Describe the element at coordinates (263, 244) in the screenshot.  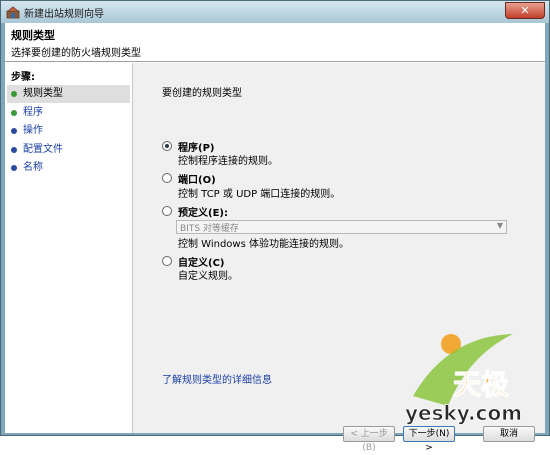
I see `option-predefined-desc: 控制 Windows 体验功能连接的规则。` at that location.